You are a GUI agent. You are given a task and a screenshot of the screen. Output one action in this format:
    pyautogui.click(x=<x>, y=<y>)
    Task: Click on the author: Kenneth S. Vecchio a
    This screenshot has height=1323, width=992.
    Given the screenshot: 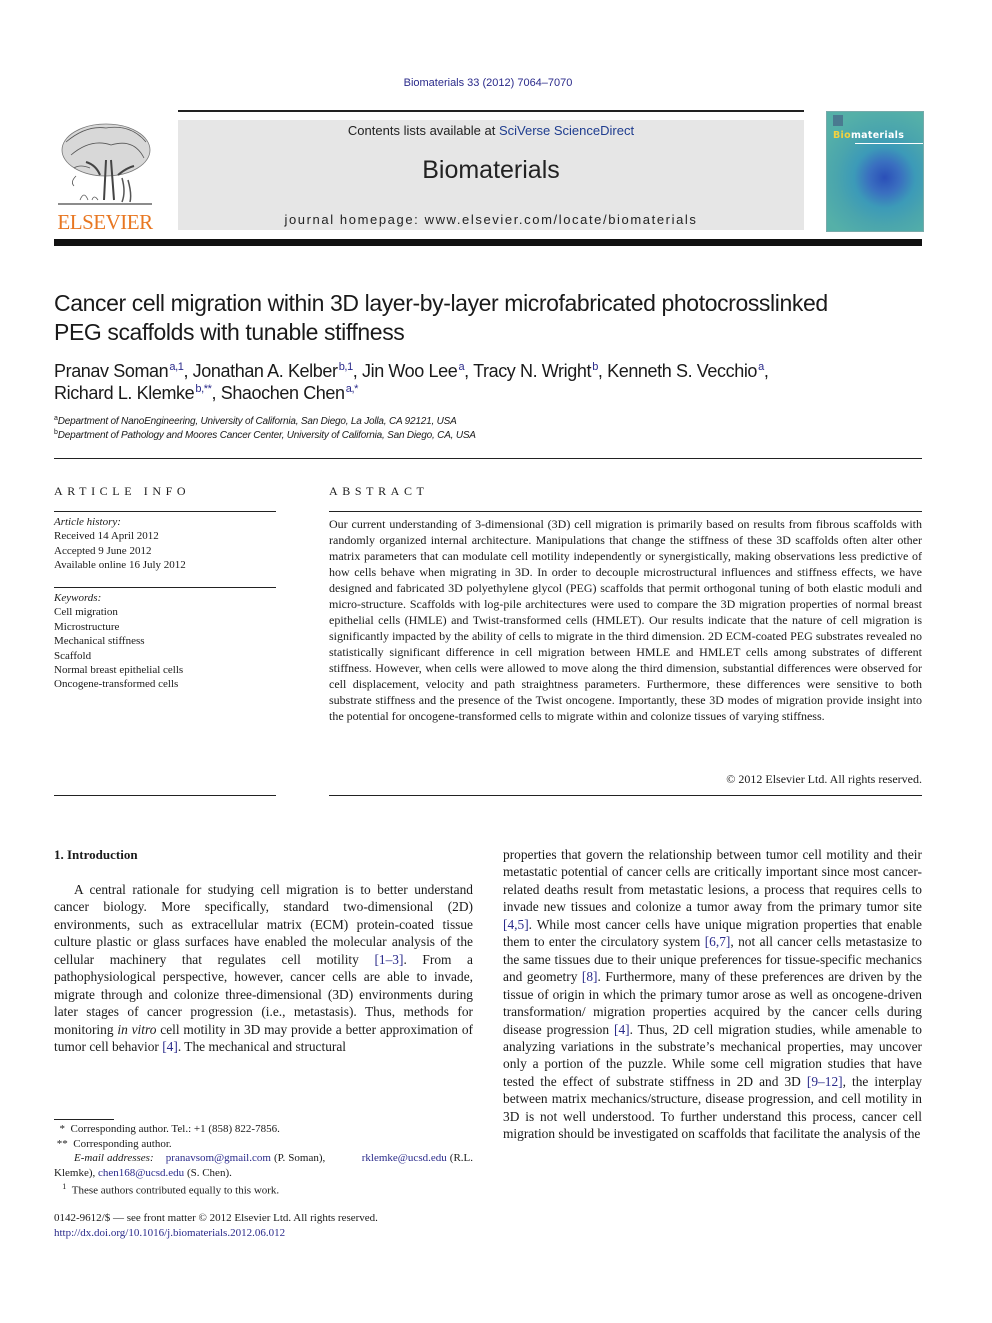 What is the action you would take?
    pyautogui.click(x=685, y=371)
    